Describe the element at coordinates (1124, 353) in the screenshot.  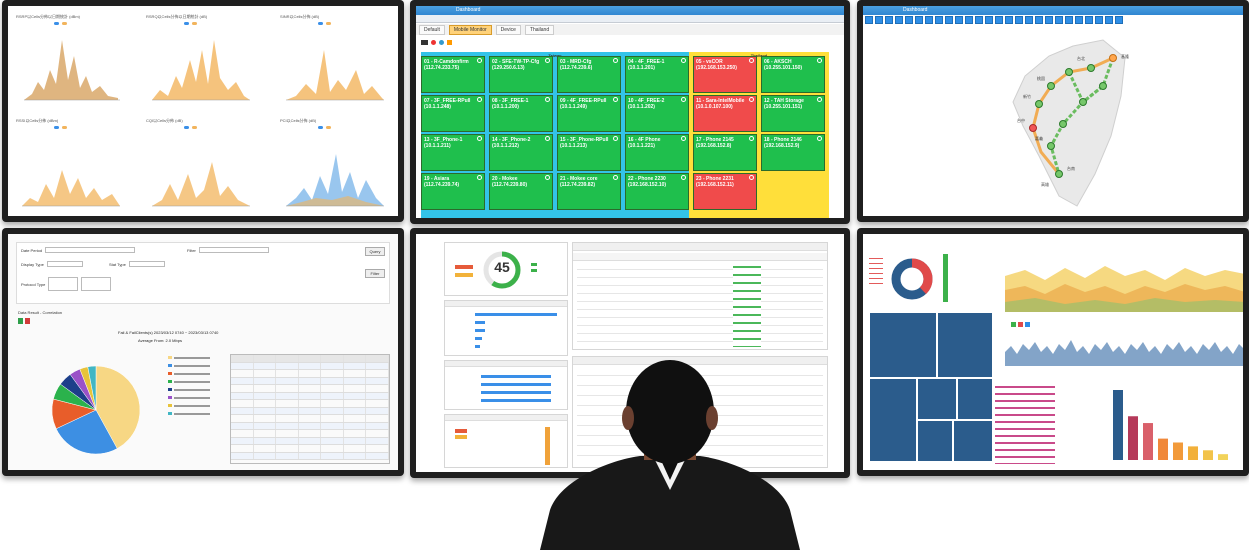
I see `bar-series-chart` at that location.